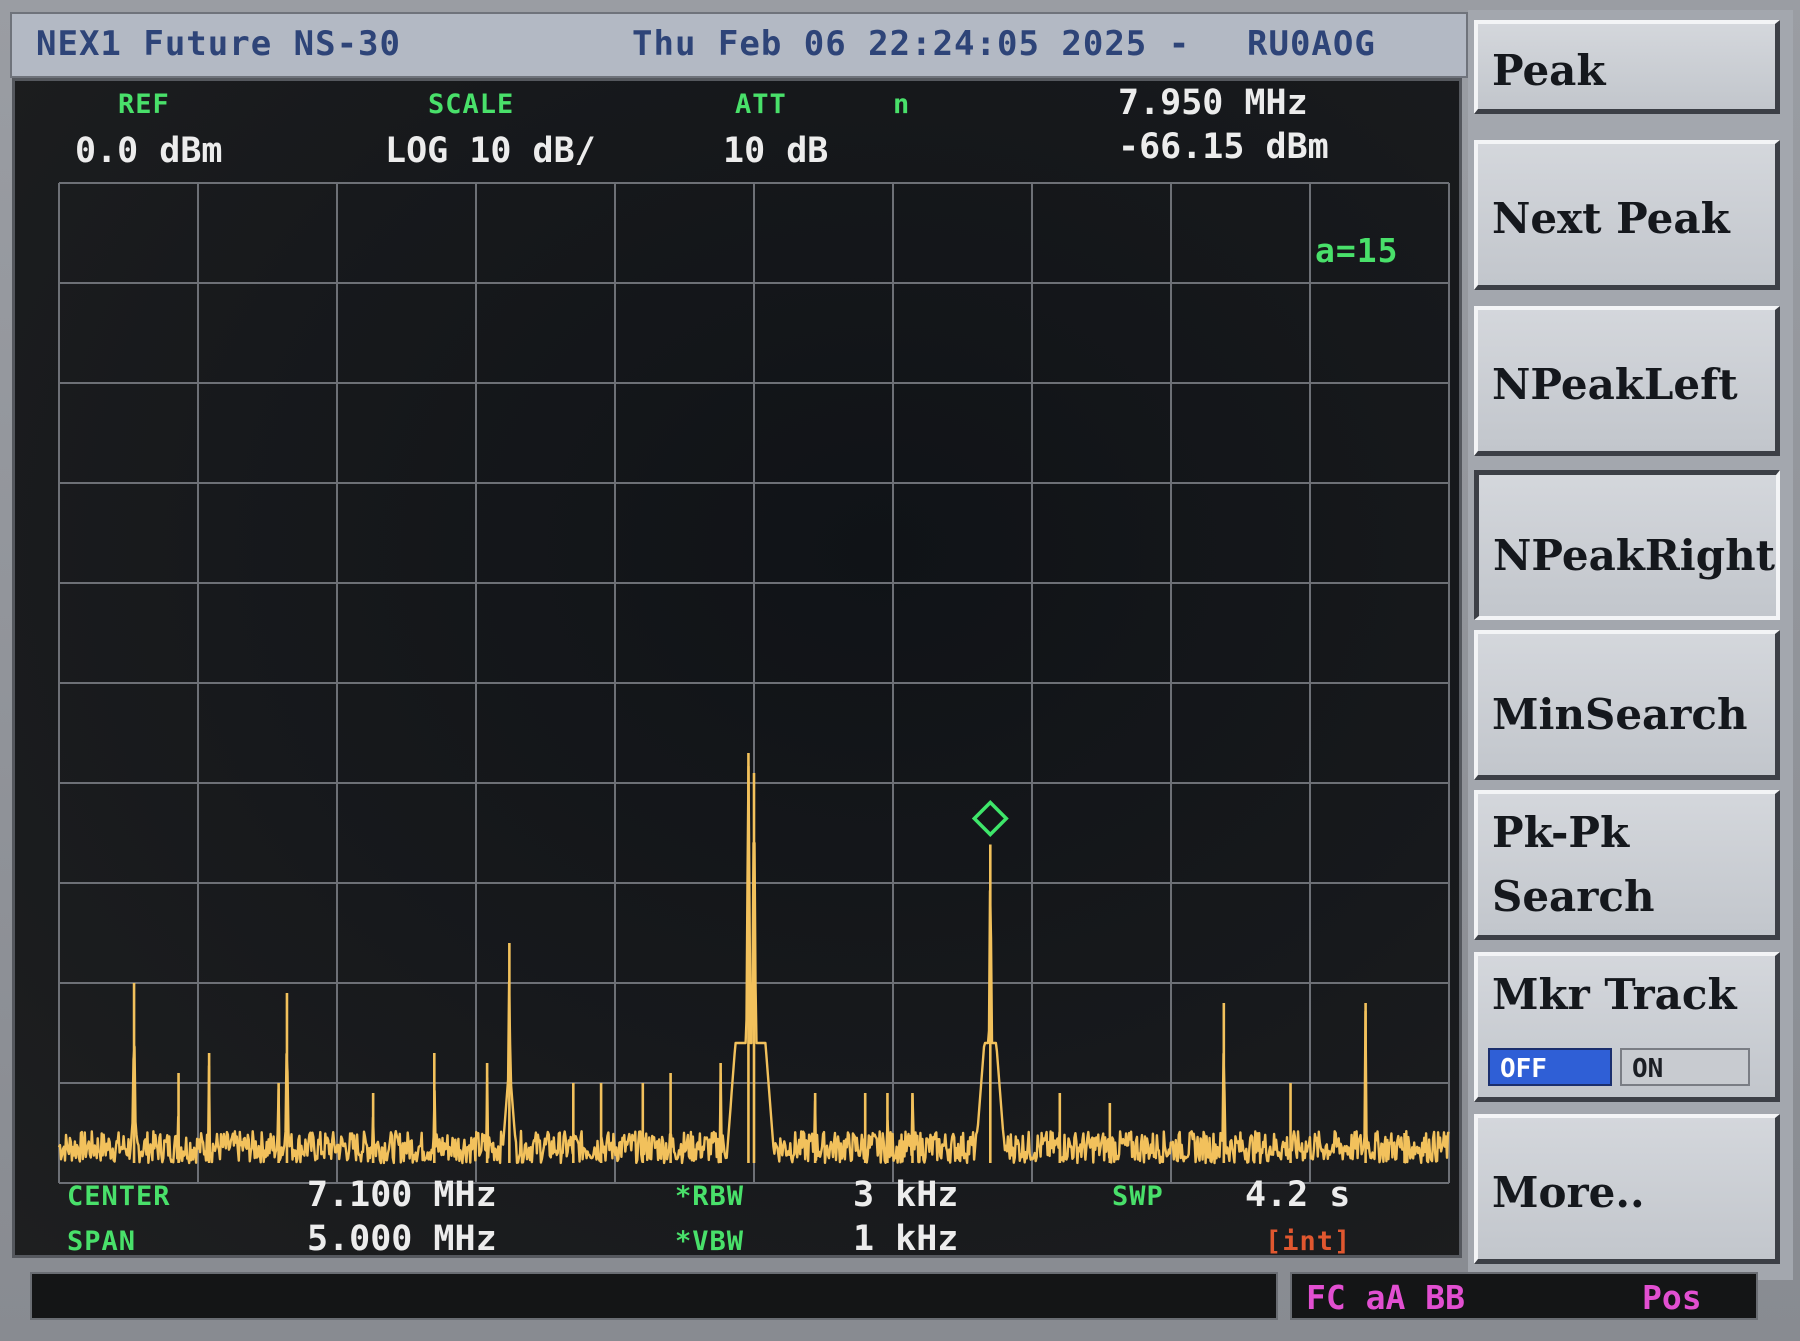 This screenshot has height=1341, width=1800. Describe the element at coordinates (102, 1241) in the screenshot. I see `span-label: SPAN` at that location.